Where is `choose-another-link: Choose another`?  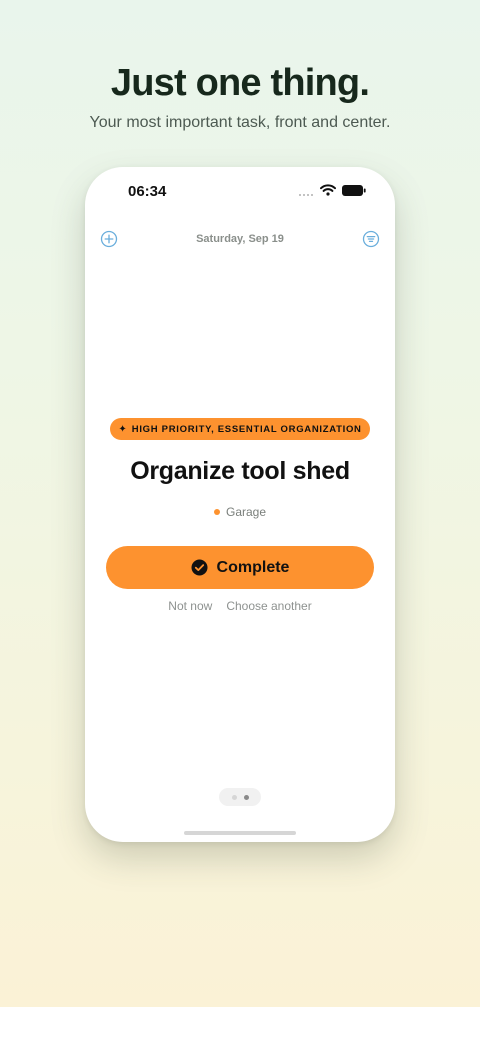
choose-another-link: Choose another is located at coordinates (268, 606).